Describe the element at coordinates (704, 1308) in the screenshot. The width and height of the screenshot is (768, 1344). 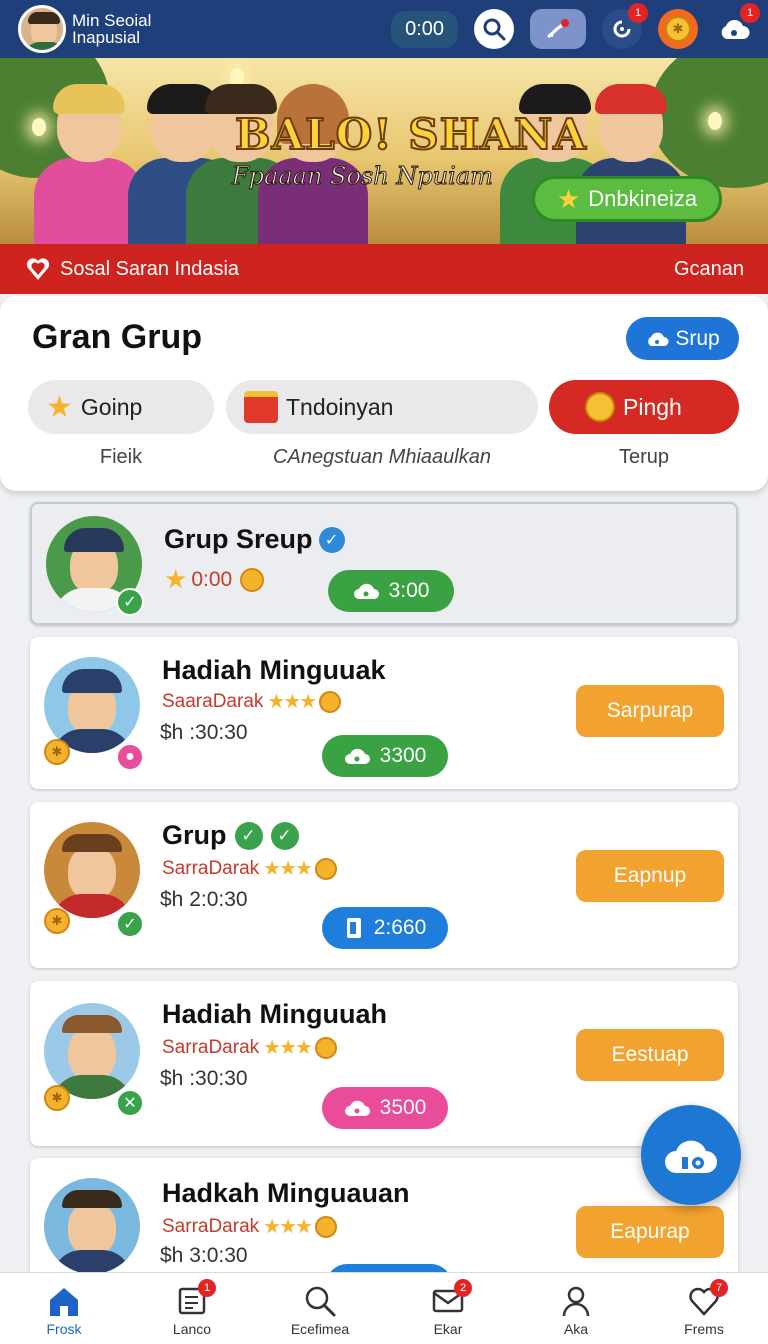
I see `nav-frems: 7 Frems` at that location.